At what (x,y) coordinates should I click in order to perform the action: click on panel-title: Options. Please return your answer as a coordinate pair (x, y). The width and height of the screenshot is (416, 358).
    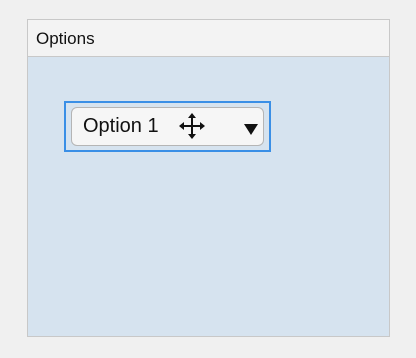
    Looking at the image, I should click on (208, 38).